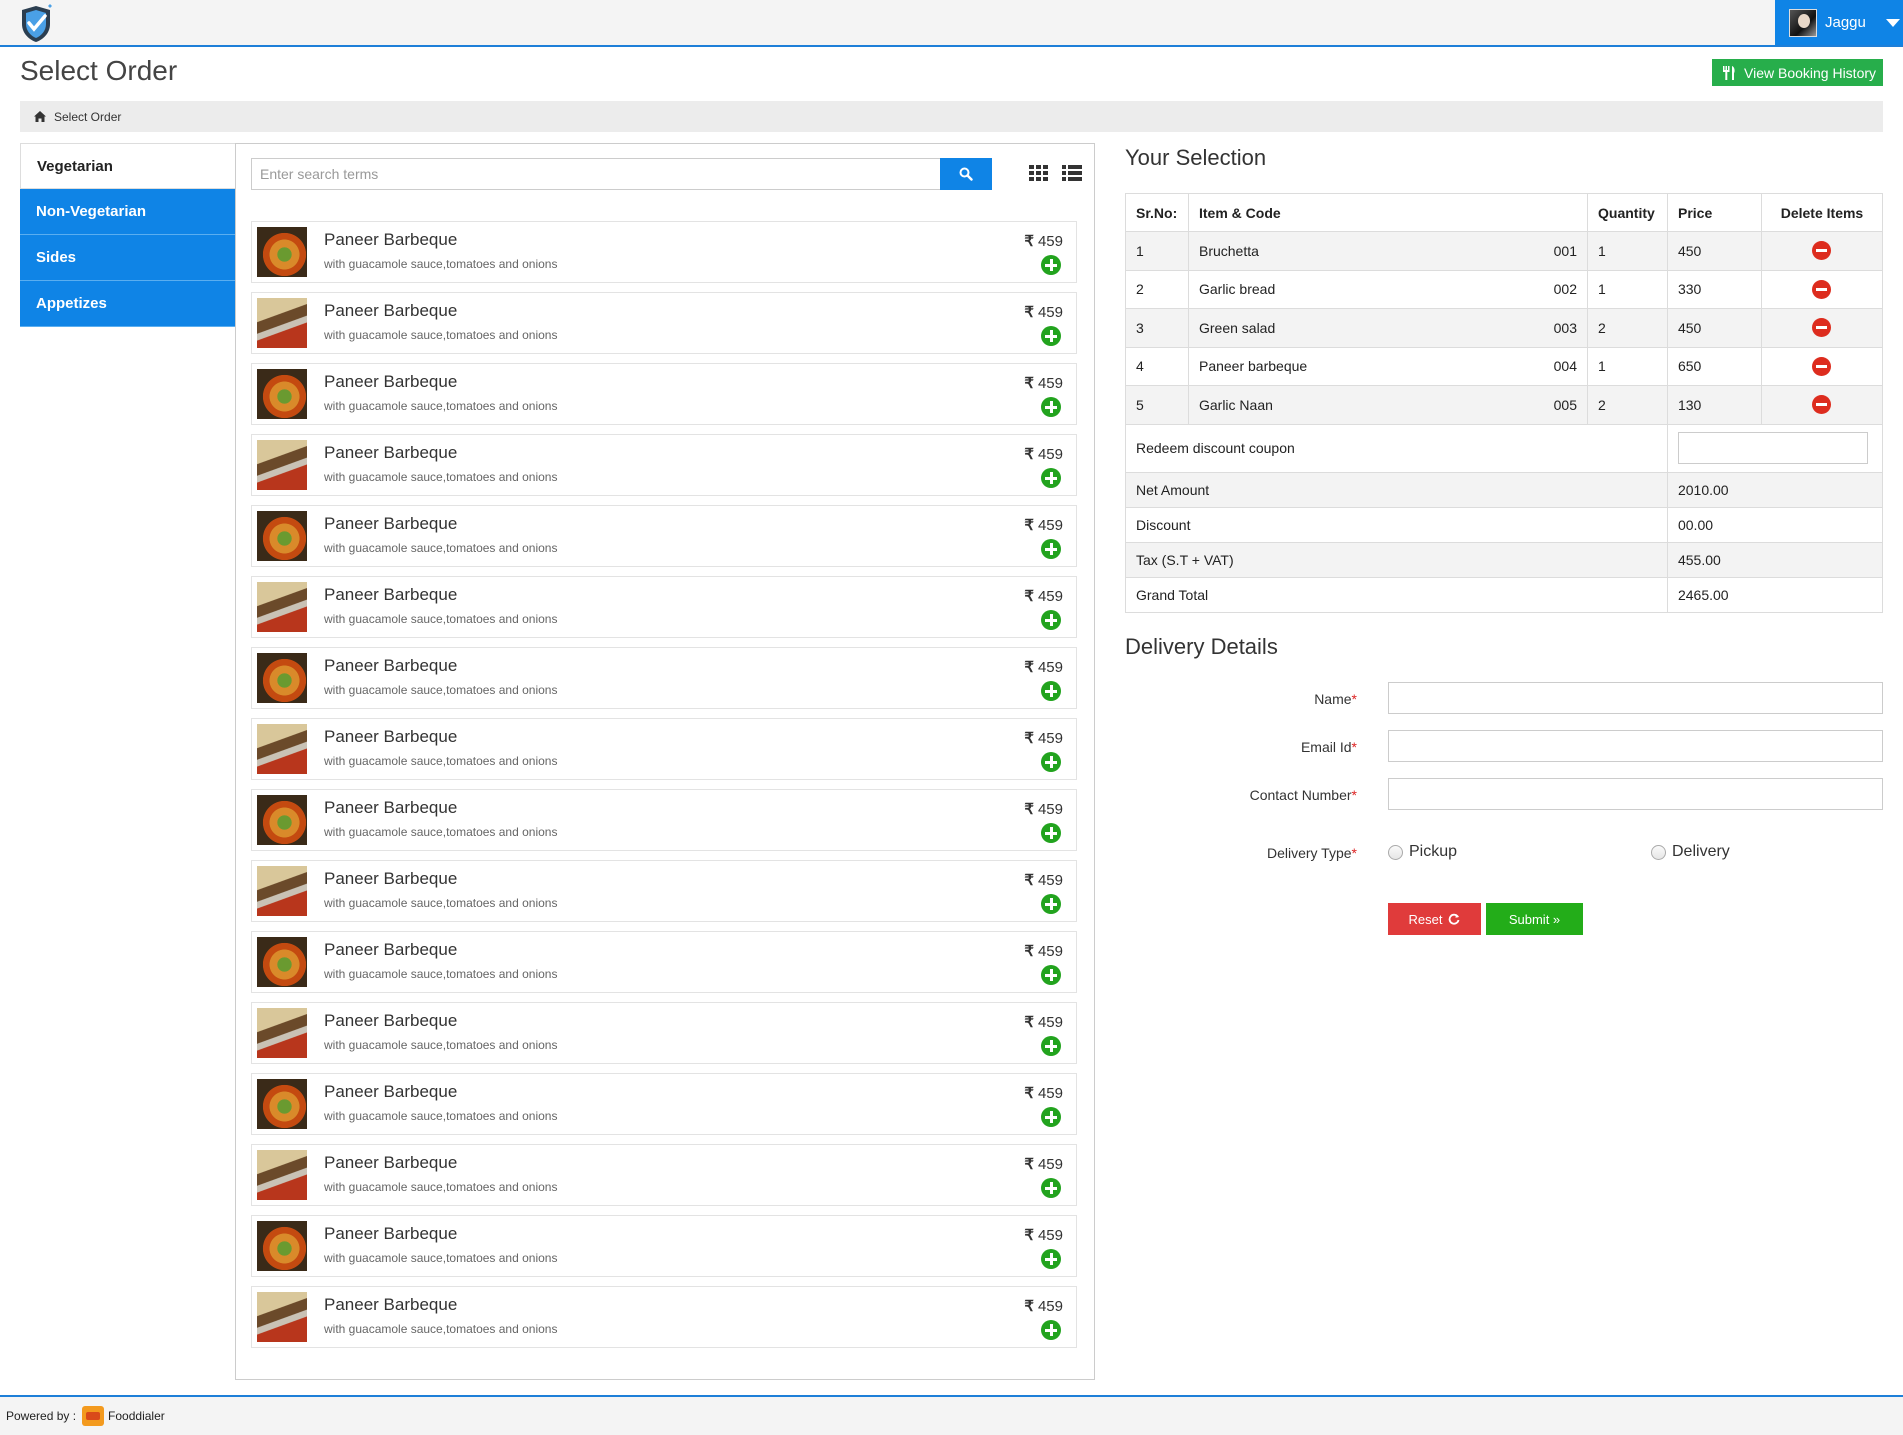 This screenshot has width=1903, height=1435. What do you see at coordinates (1434, 919) in the screenshot?
I see `reset-button: Reset` at bounding box center [1434, 919].